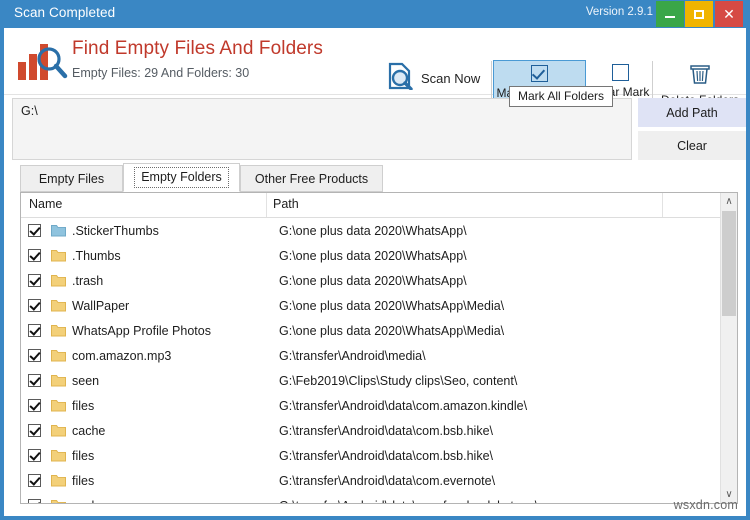 The width and height of the screenshot is (750, 520). What do you see at coordinates (65, 12) in the screenshot?
I see `window-title: Scan Completed` at bounding box center [65, 12].